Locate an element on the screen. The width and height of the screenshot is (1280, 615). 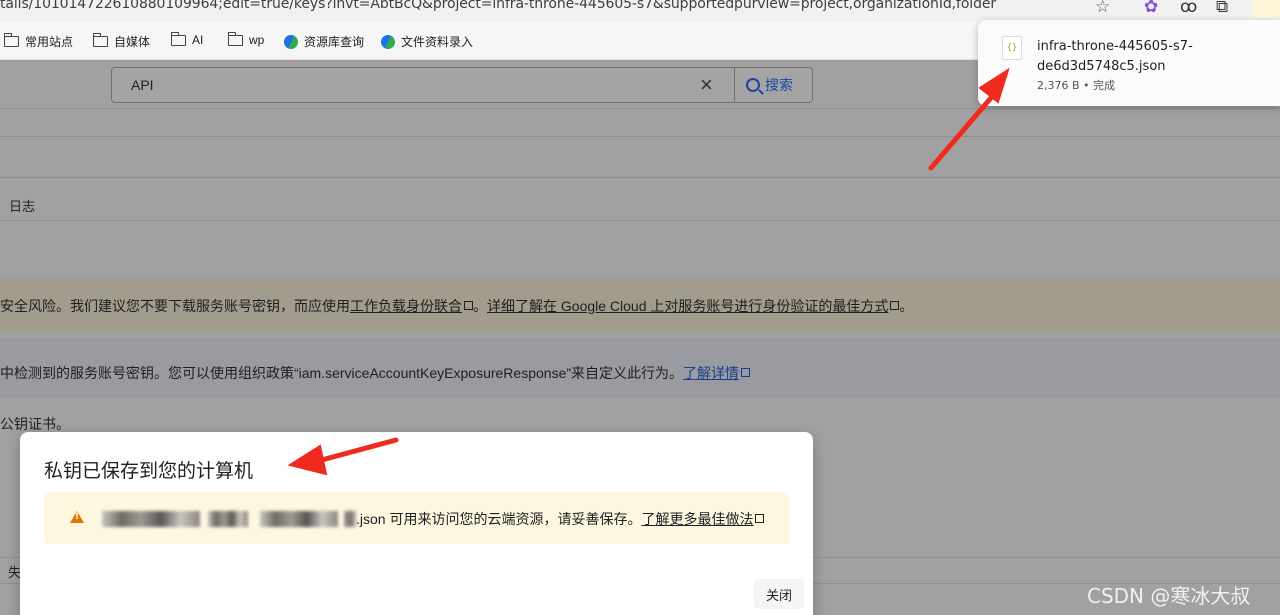
learn-more-link: 了解详情 is located at coordinates (717, 373).